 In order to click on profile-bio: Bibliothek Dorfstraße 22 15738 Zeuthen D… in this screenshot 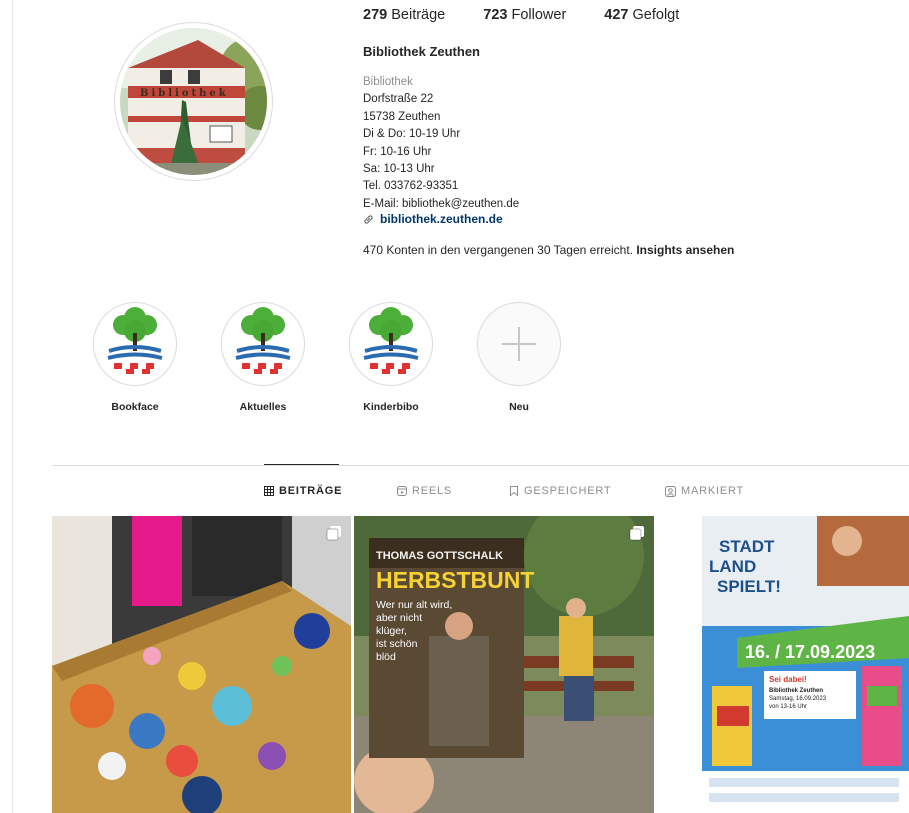, I will do `click(441, 143)`.